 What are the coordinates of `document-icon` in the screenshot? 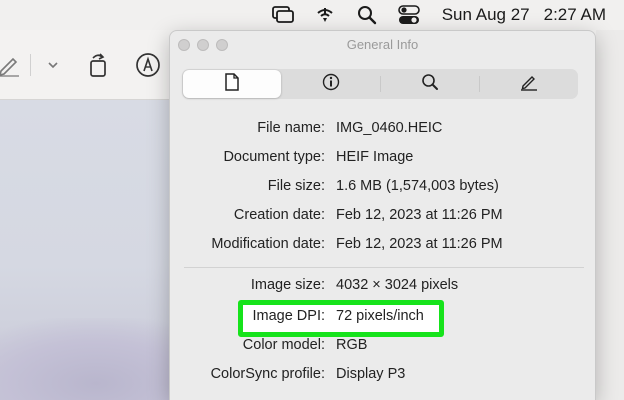 It's located at (232, 84).